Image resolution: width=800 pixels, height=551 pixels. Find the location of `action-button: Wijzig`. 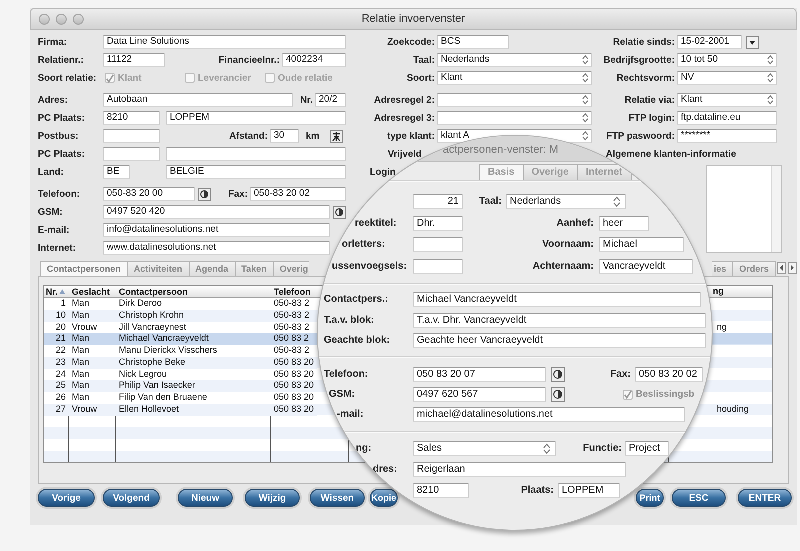

action-button: Wijzig is located at coordinates (272, 498).